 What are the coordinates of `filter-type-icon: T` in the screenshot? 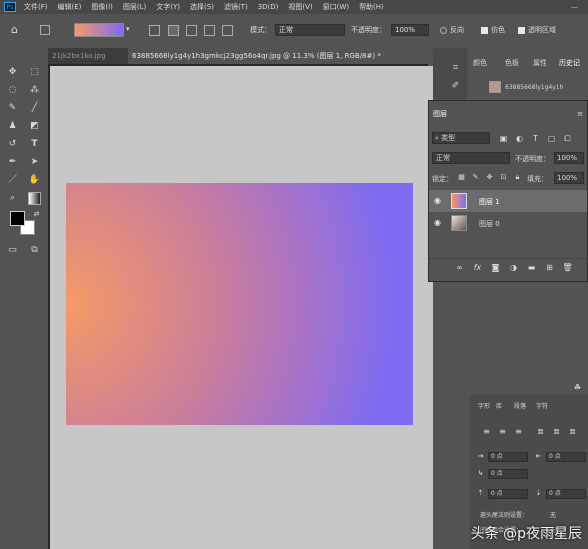 It's located at (535, 138).